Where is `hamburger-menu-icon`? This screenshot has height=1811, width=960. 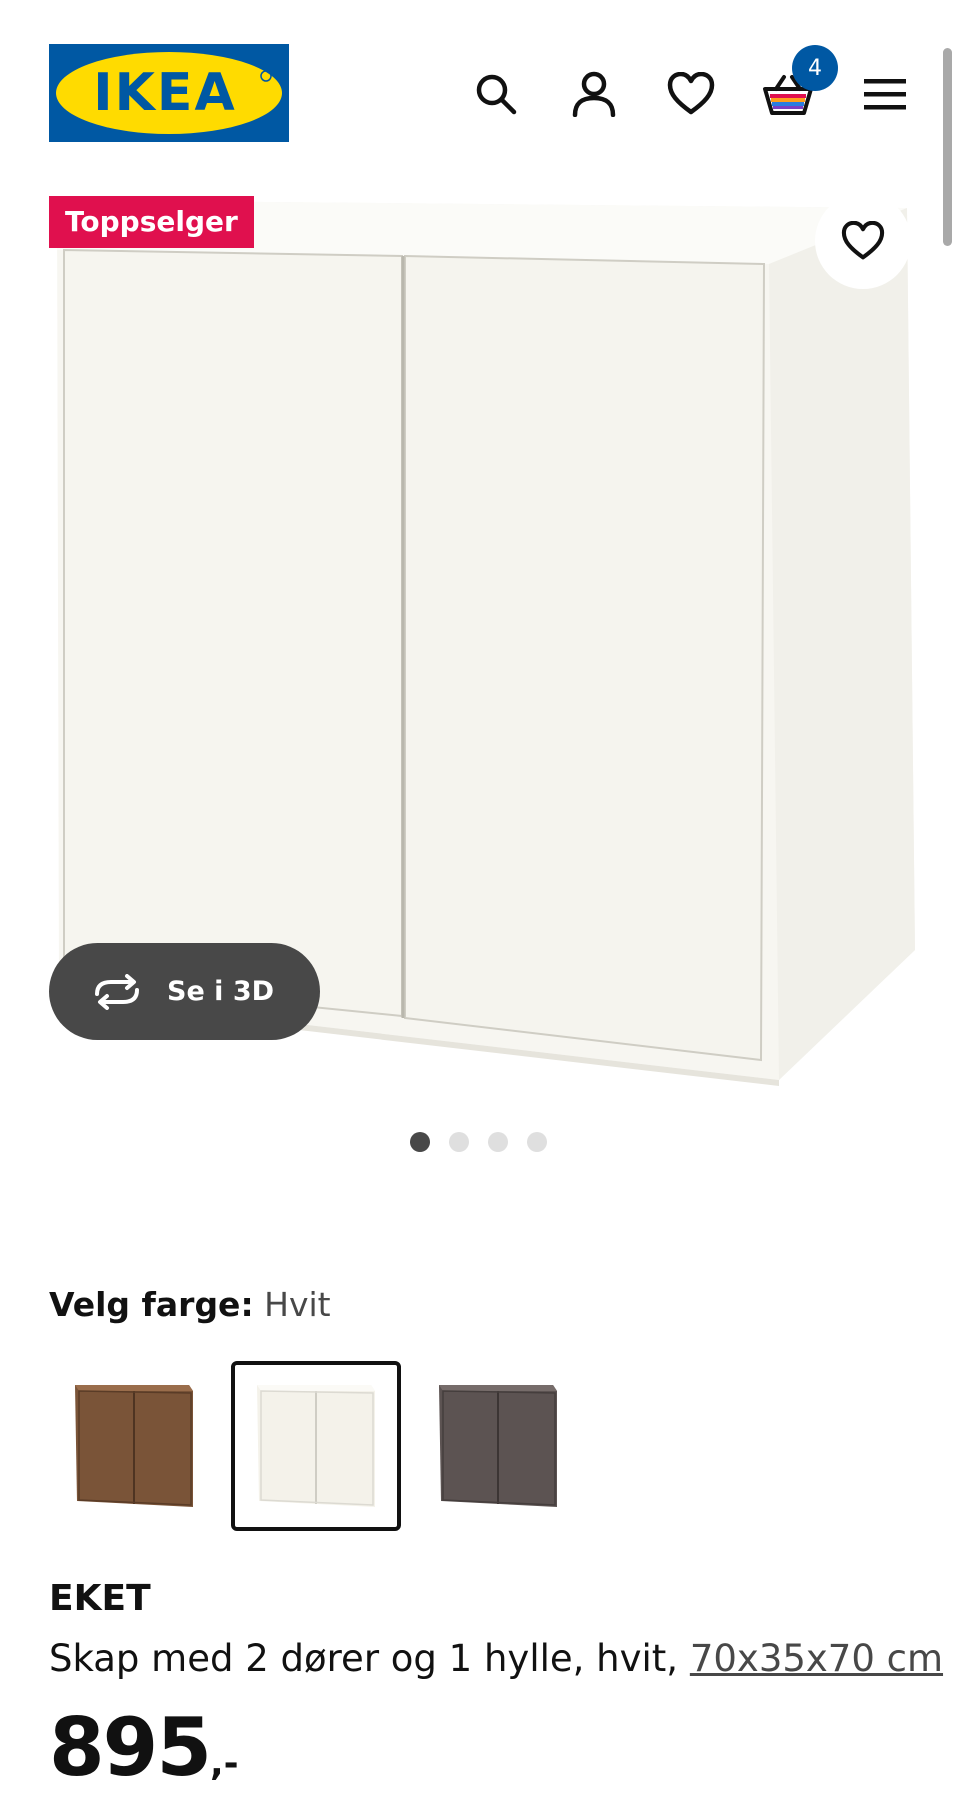
hamburger-menu-icon is located at coordinates (885, 94).